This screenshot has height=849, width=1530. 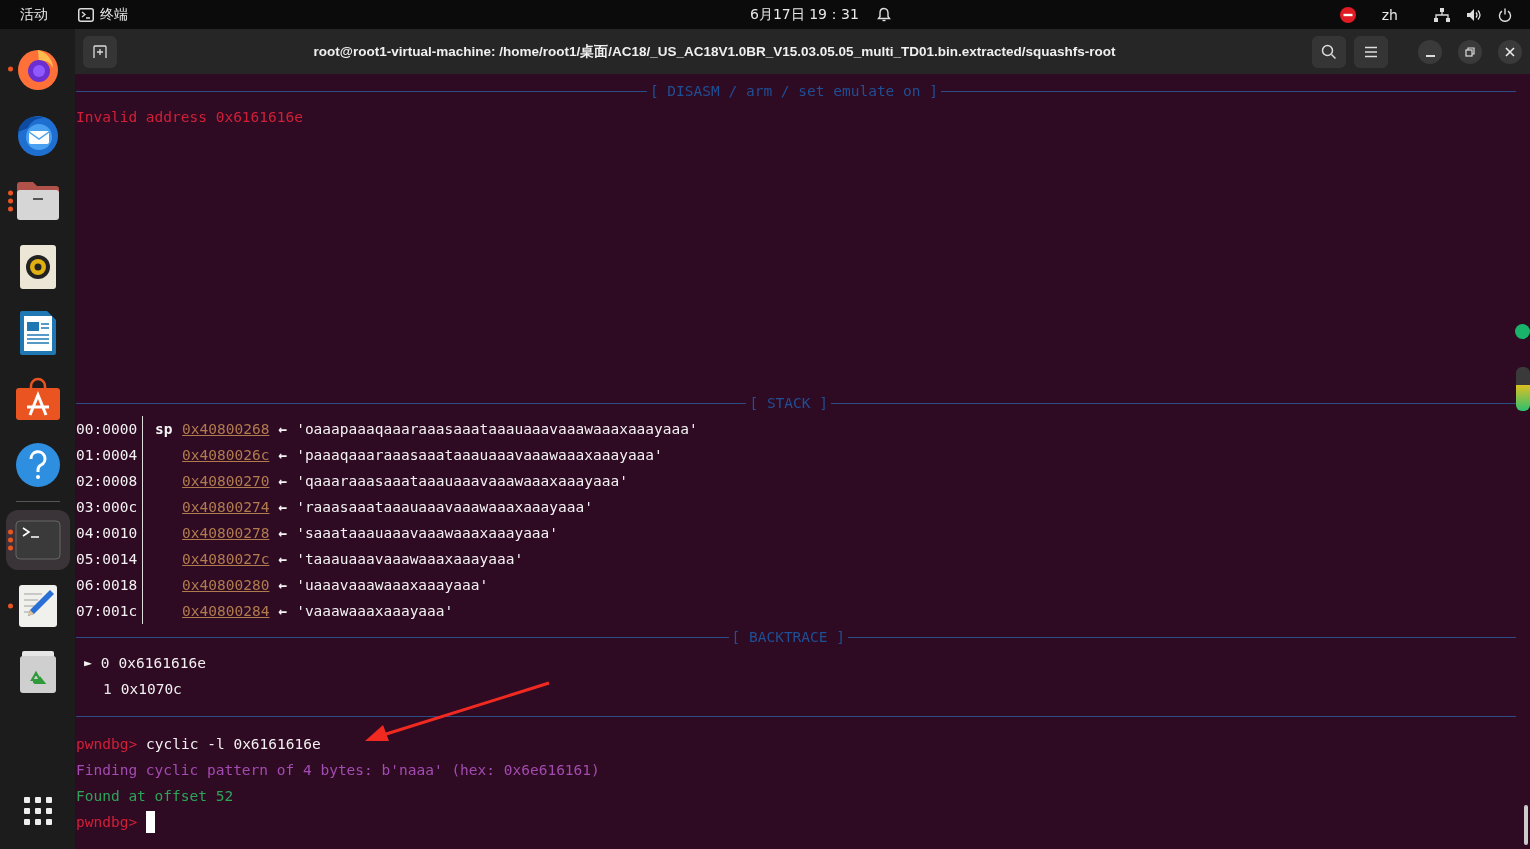 I want to click on error-message: Invalid address 0x6161616e, so click(x=189, y=117).